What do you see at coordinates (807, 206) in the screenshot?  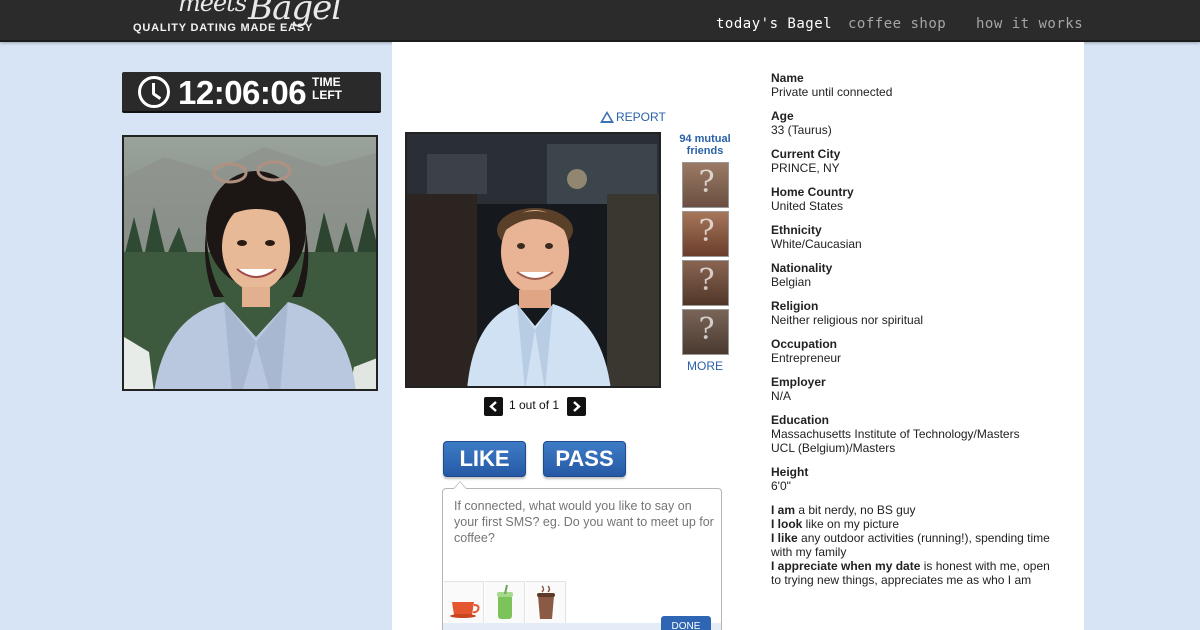 I see `field-value: United States` at bounding box center [807, 206].